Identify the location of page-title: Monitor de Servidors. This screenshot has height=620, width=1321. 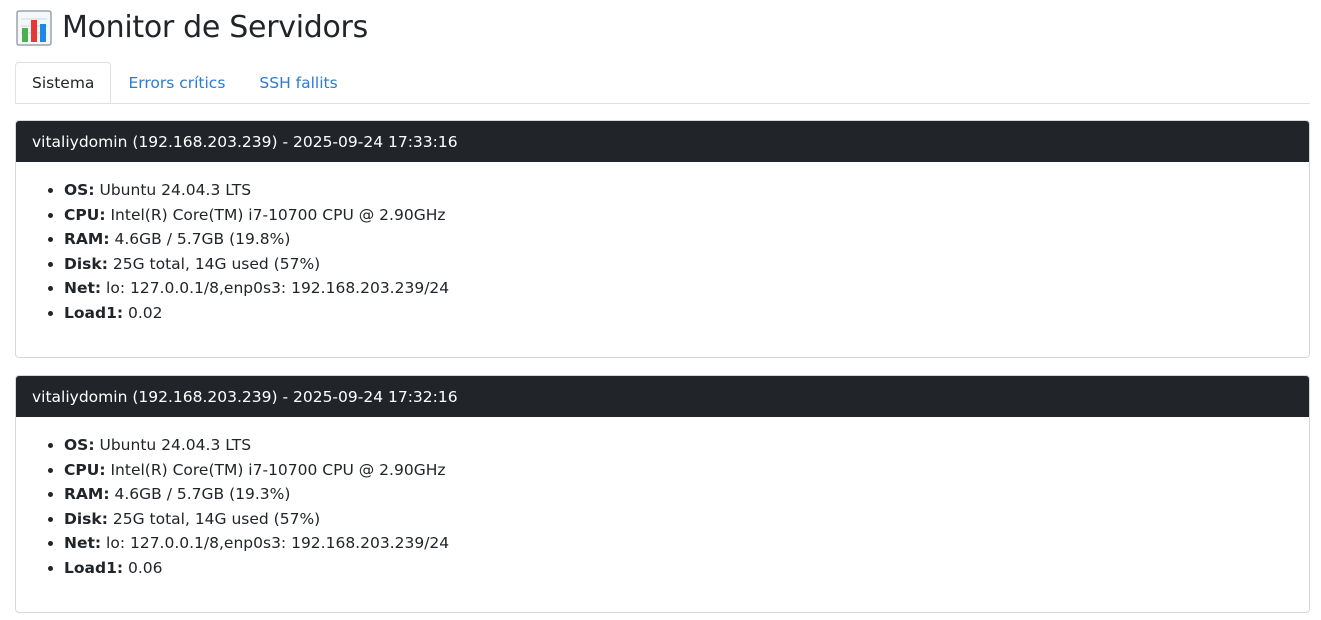
(662, 27).